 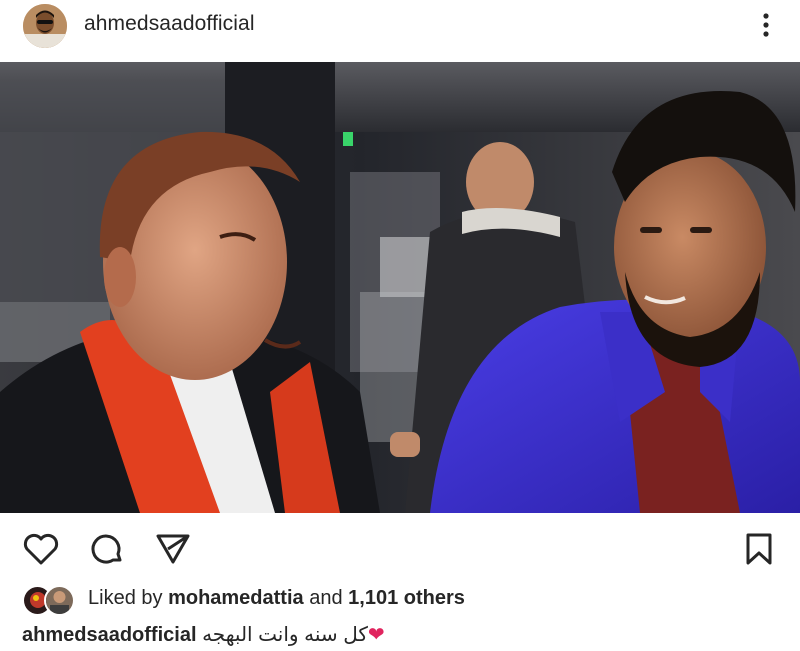 I want to click on heart-icon, so click(x=41, y=549).